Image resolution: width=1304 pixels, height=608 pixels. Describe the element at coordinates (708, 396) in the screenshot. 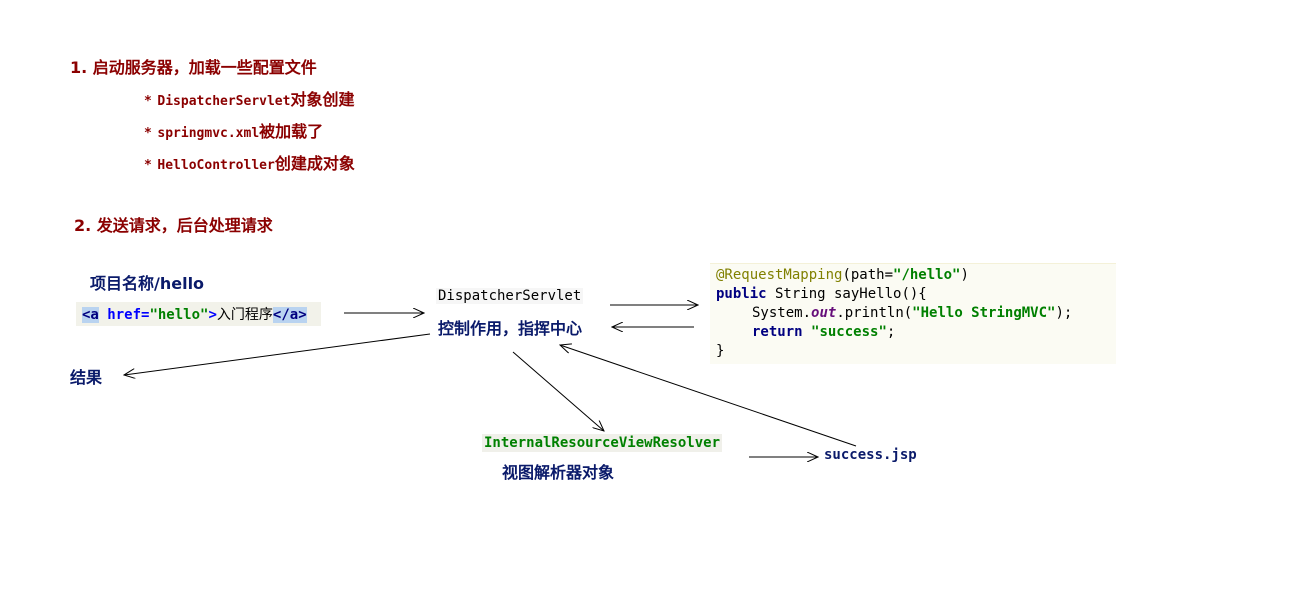

I see `arrow-success-to-dispatcher` at that location.